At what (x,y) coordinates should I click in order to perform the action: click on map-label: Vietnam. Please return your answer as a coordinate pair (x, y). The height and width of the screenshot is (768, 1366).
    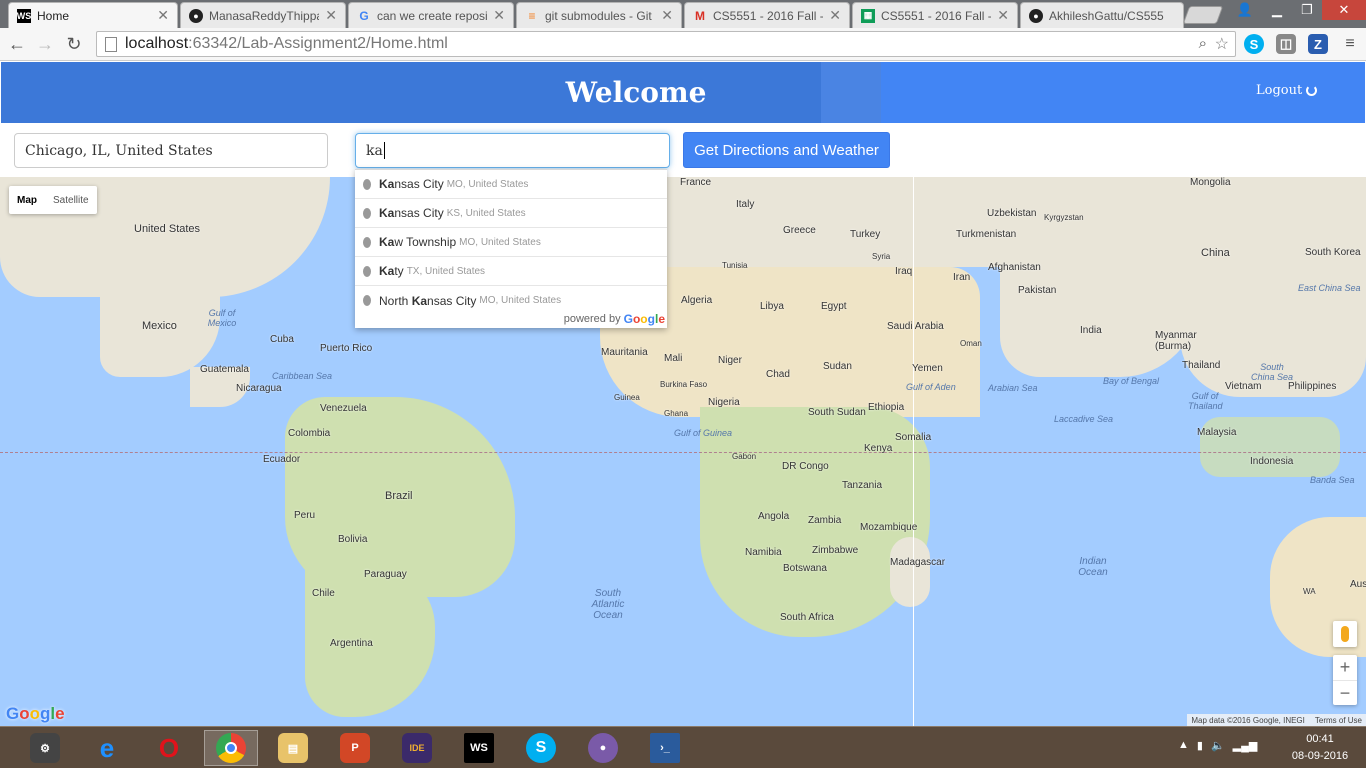
    Looking at the image, I should click on (1243, 386).